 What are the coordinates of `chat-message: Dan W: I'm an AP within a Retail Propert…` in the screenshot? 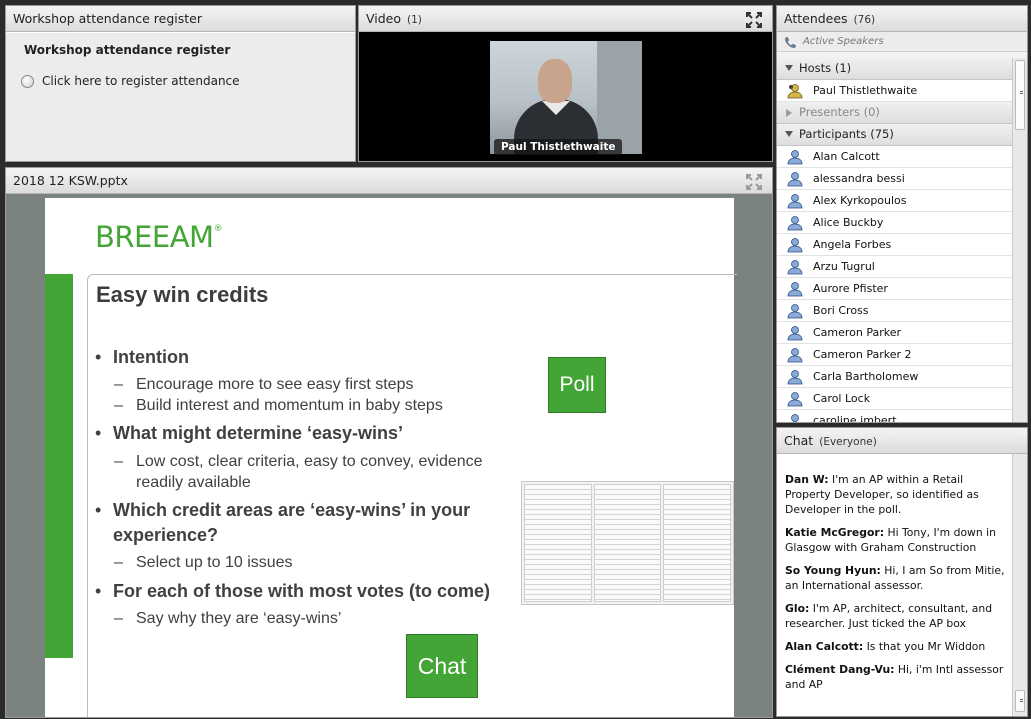 It's located at (897, 494).